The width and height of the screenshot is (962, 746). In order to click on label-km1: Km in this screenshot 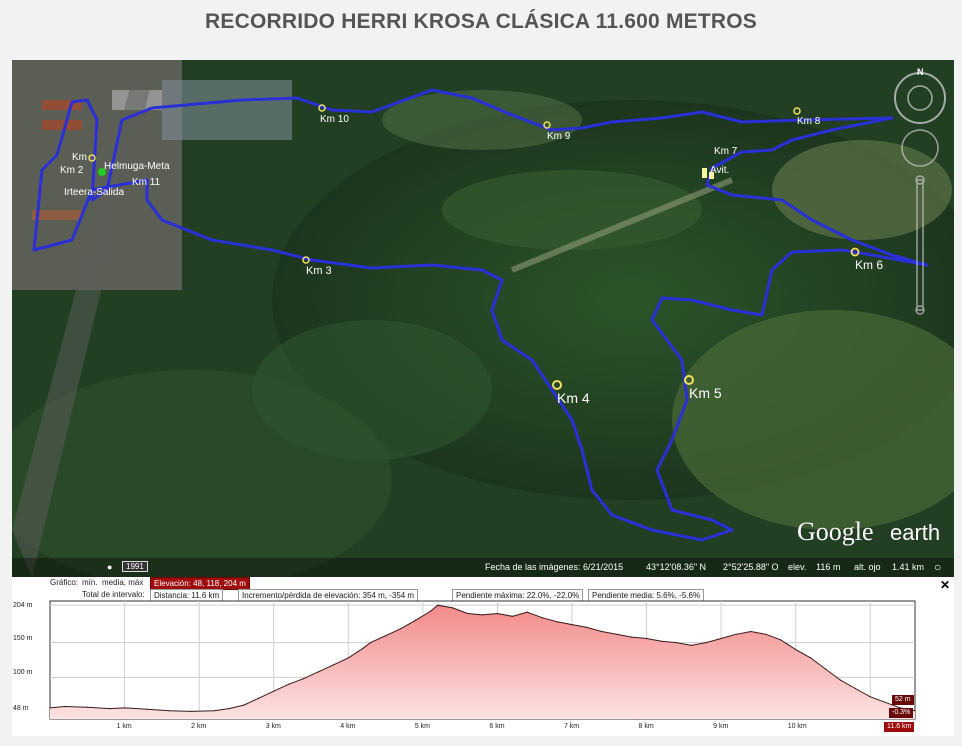, I will do `click(79, 157)`.